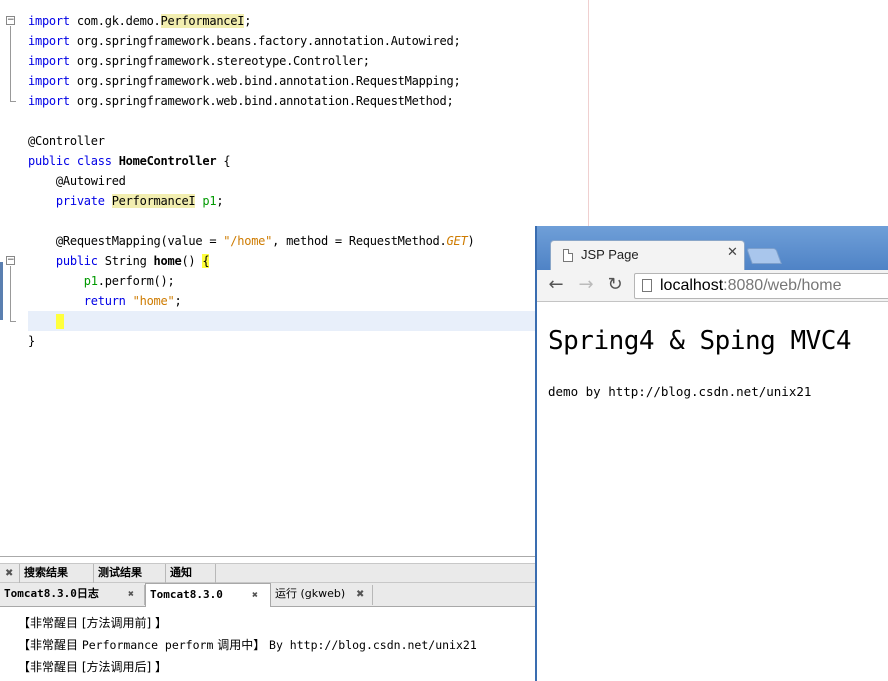 Image resolution: width=888 pixels, height=681 pixels. I want to click on code-line: @Controller, so click(66, 141).